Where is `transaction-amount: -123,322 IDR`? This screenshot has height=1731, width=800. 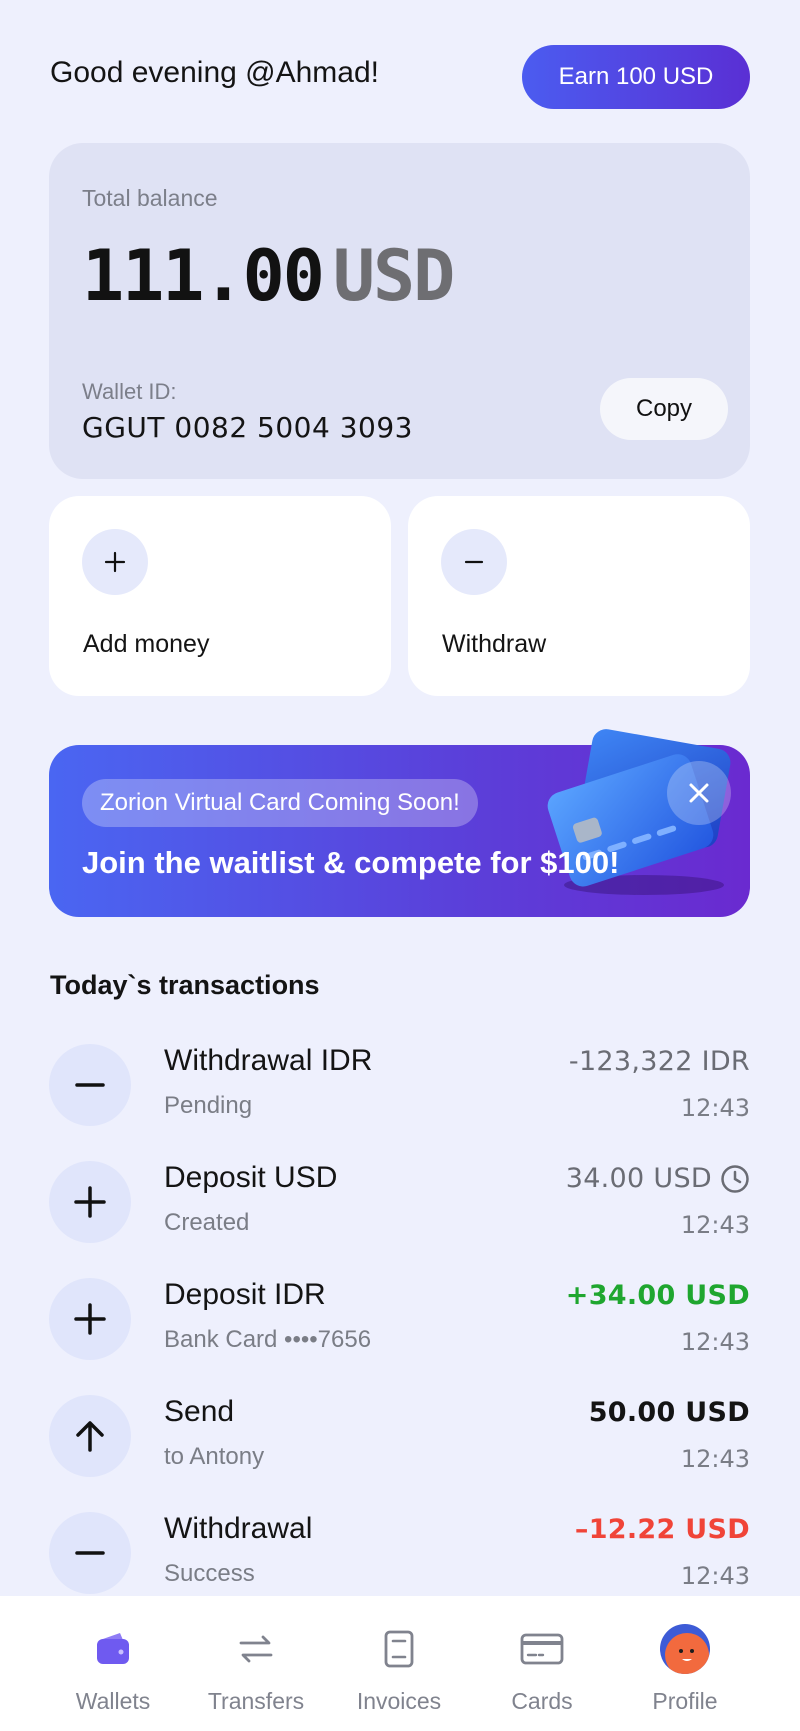
transaction-amount: -123,322 IDR is located at coordinates (659, 1061).